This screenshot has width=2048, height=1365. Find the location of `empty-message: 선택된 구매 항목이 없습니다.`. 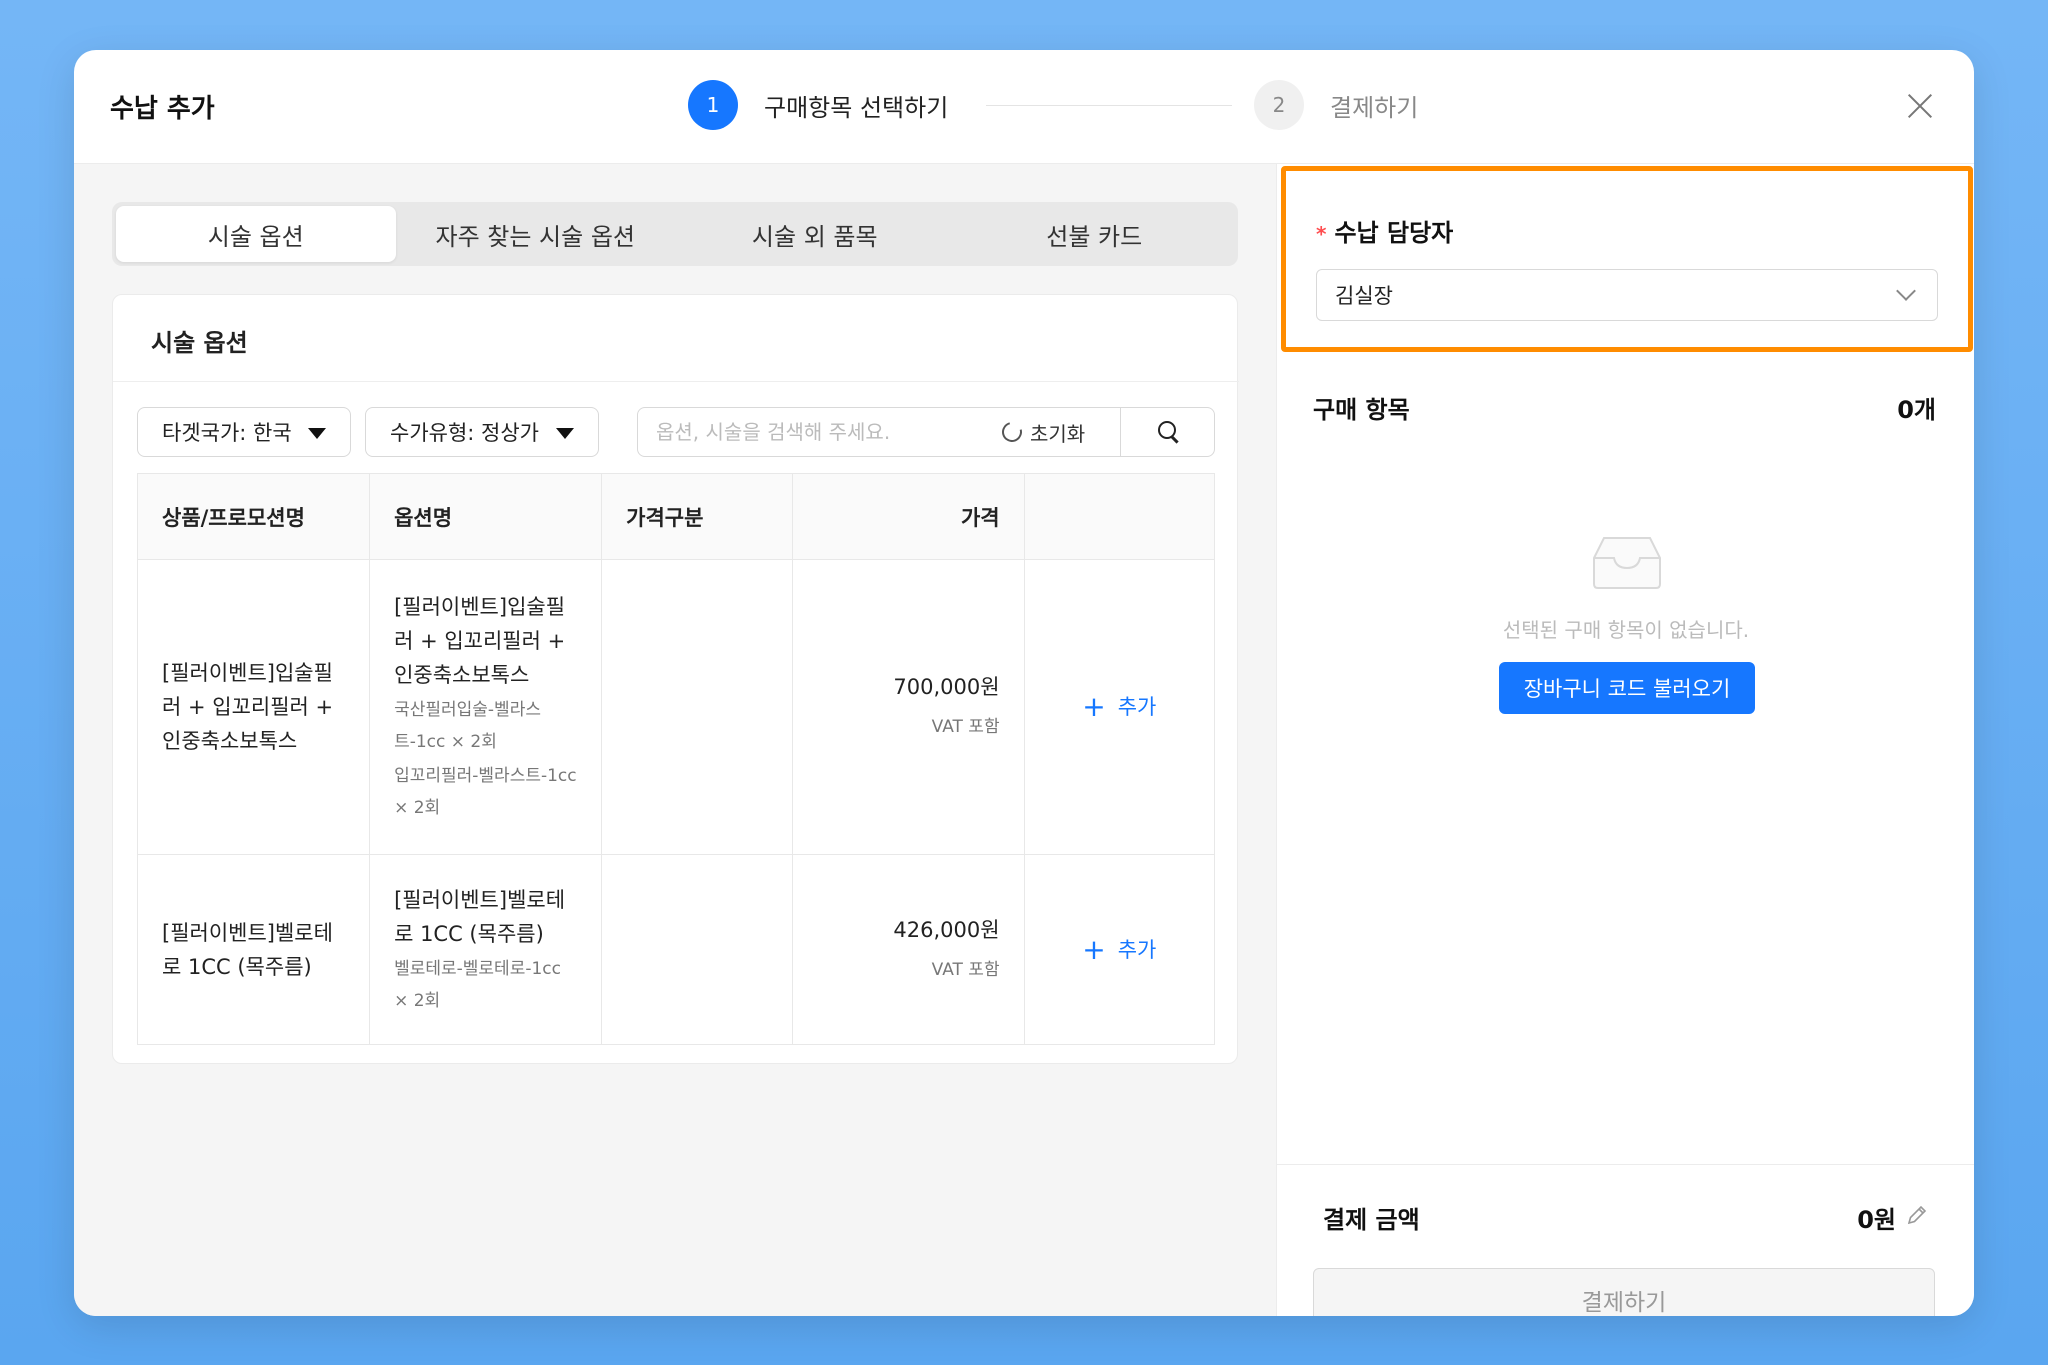

empty-message: 선택된 구매 항목이 없습니다. is located at coordinates (1626, 630).